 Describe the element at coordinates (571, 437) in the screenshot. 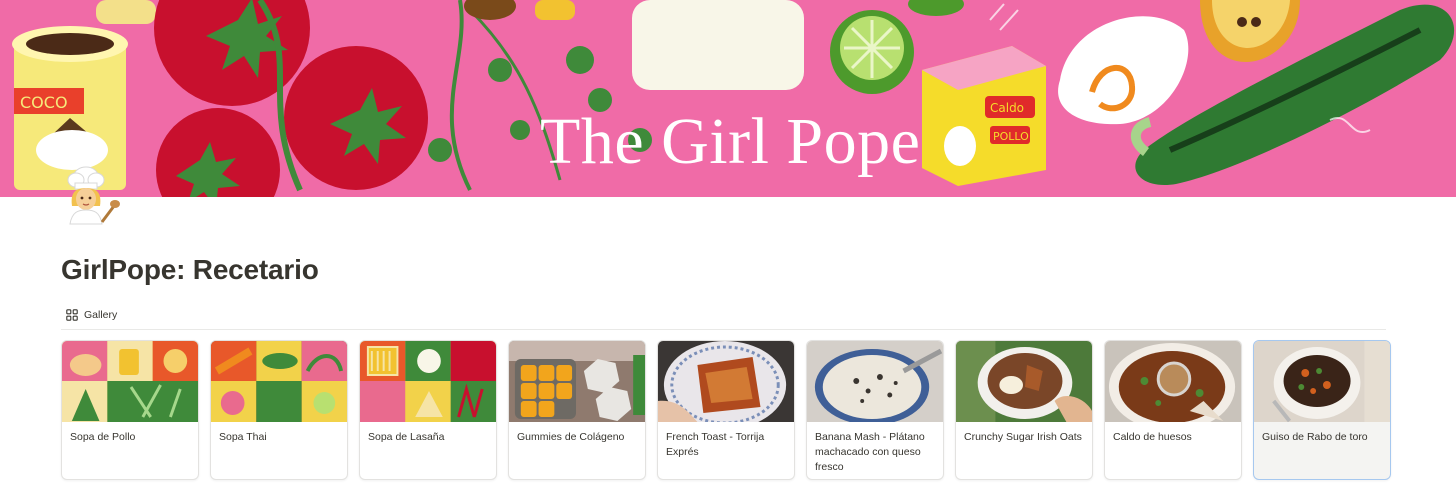

I see `gallery-card-title: Gummies de Colágeno` at that location.